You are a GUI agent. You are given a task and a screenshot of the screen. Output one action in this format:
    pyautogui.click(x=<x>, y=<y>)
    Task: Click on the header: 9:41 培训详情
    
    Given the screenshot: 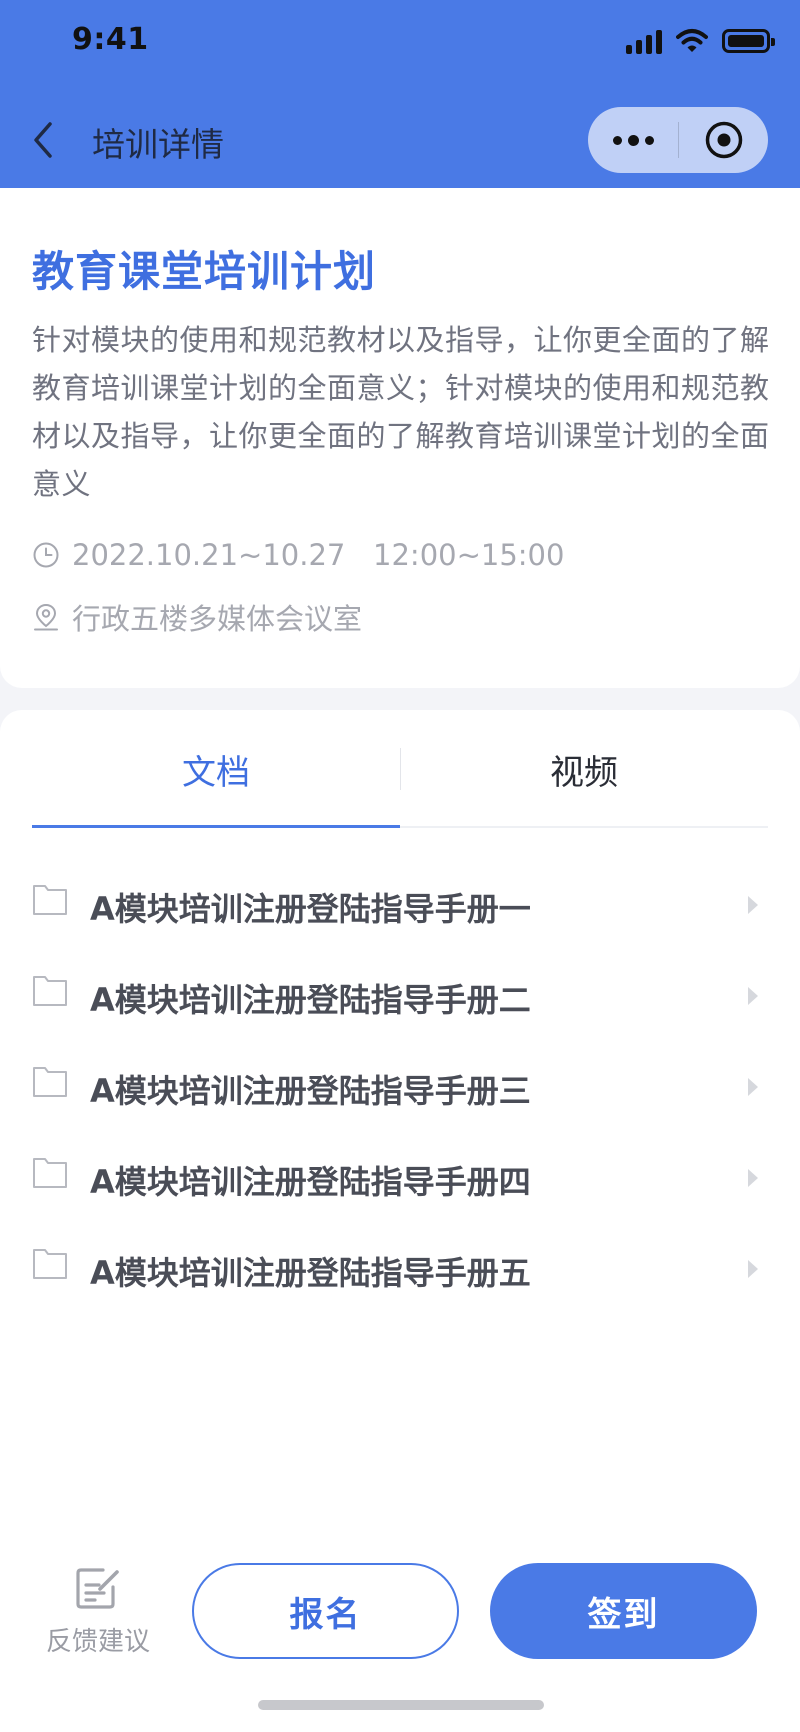 What is the action you would take?
    pyautogui.click(x=400, y=94)
    